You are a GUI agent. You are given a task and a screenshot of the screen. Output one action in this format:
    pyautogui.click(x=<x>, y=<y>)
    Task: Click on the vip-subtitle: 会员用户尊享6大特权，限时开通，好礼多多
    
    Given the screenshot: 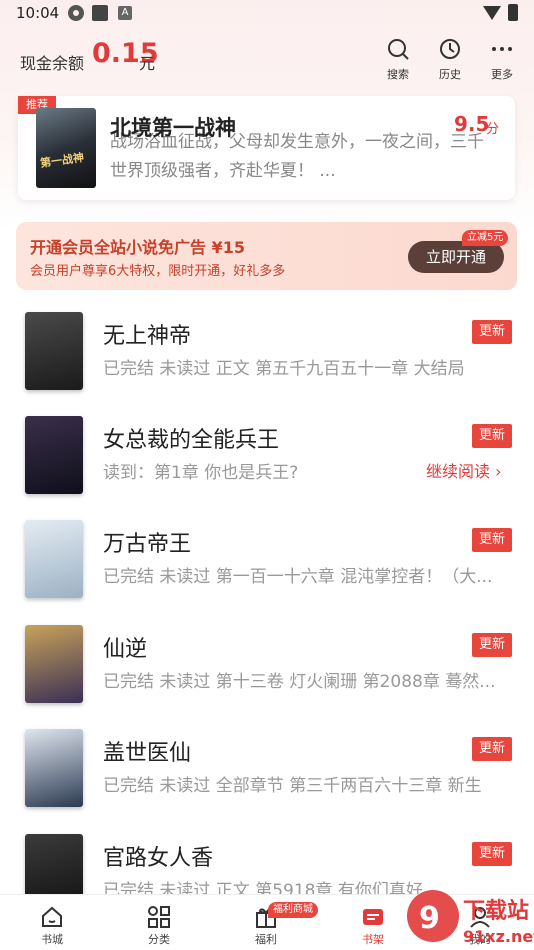 What is the action you would take?
    pyautogui.click(x=158, y=271)
    